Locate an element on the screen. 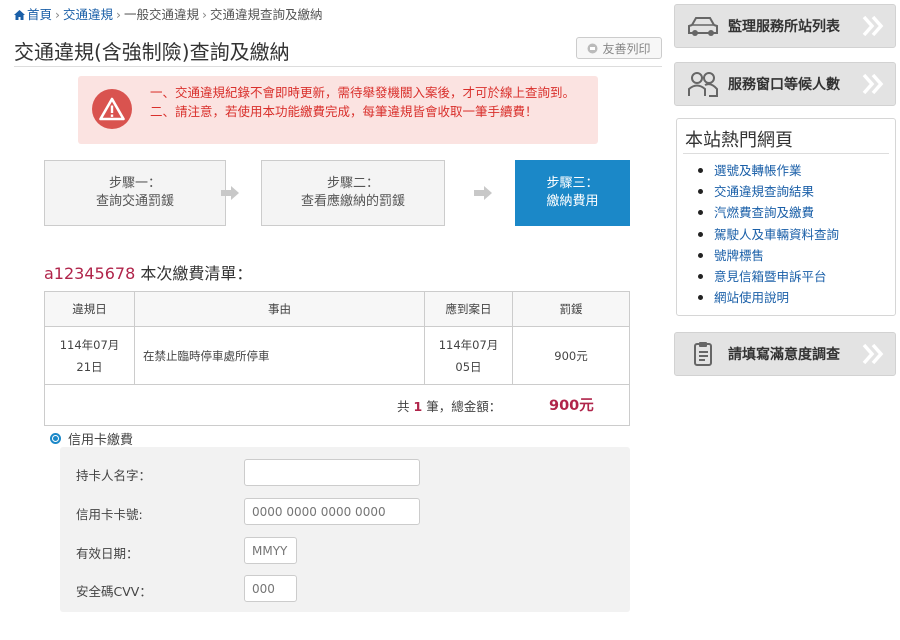  payment-list-label: 本次繳費清單： is located at coordinates (194, 273).